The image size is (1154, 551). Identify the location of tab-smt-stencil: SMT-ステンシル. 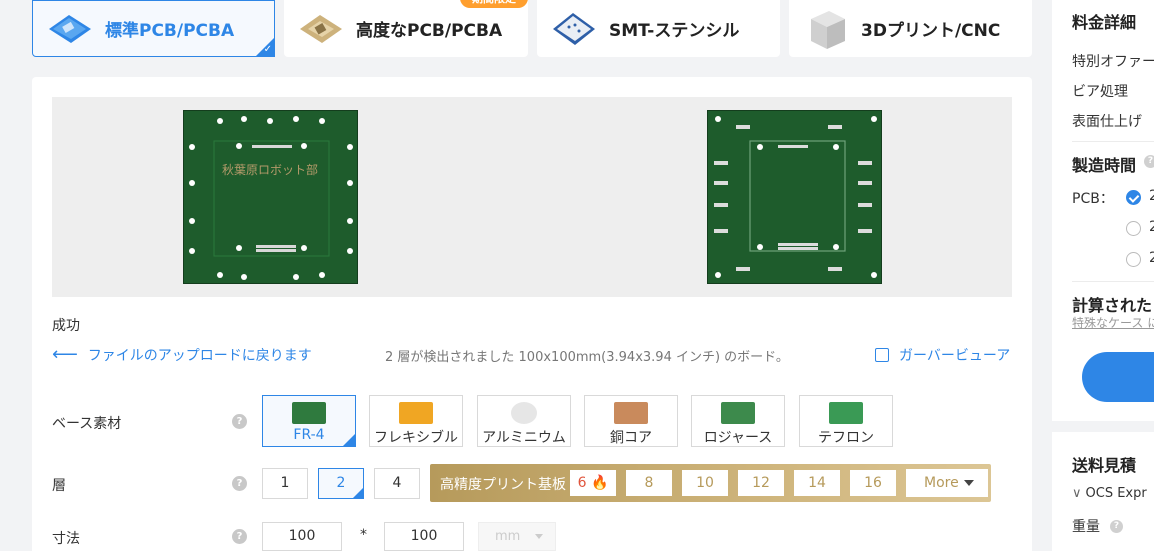
(658, 28).